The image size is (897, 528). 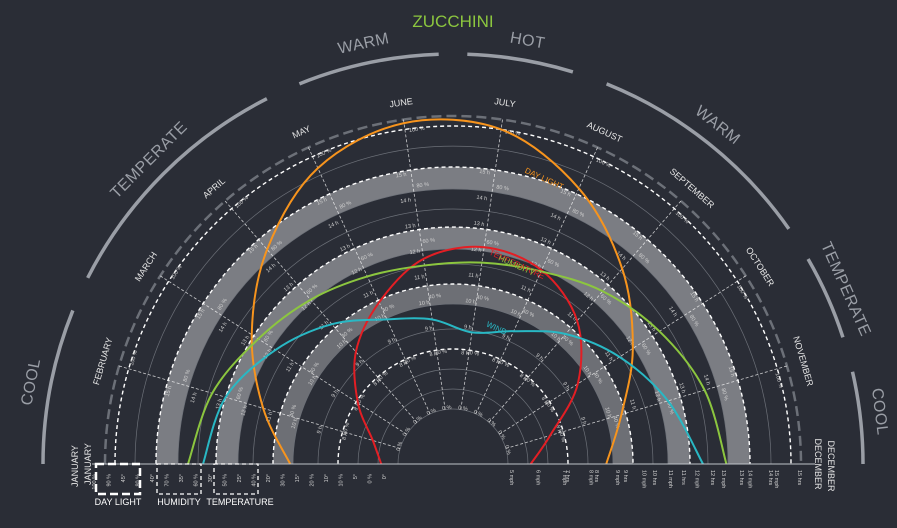 What do you see at coordinates (511, 477) in the screenshot?
I see `wind-axis-tick: 5 mph` at bounding box center [511, 477].